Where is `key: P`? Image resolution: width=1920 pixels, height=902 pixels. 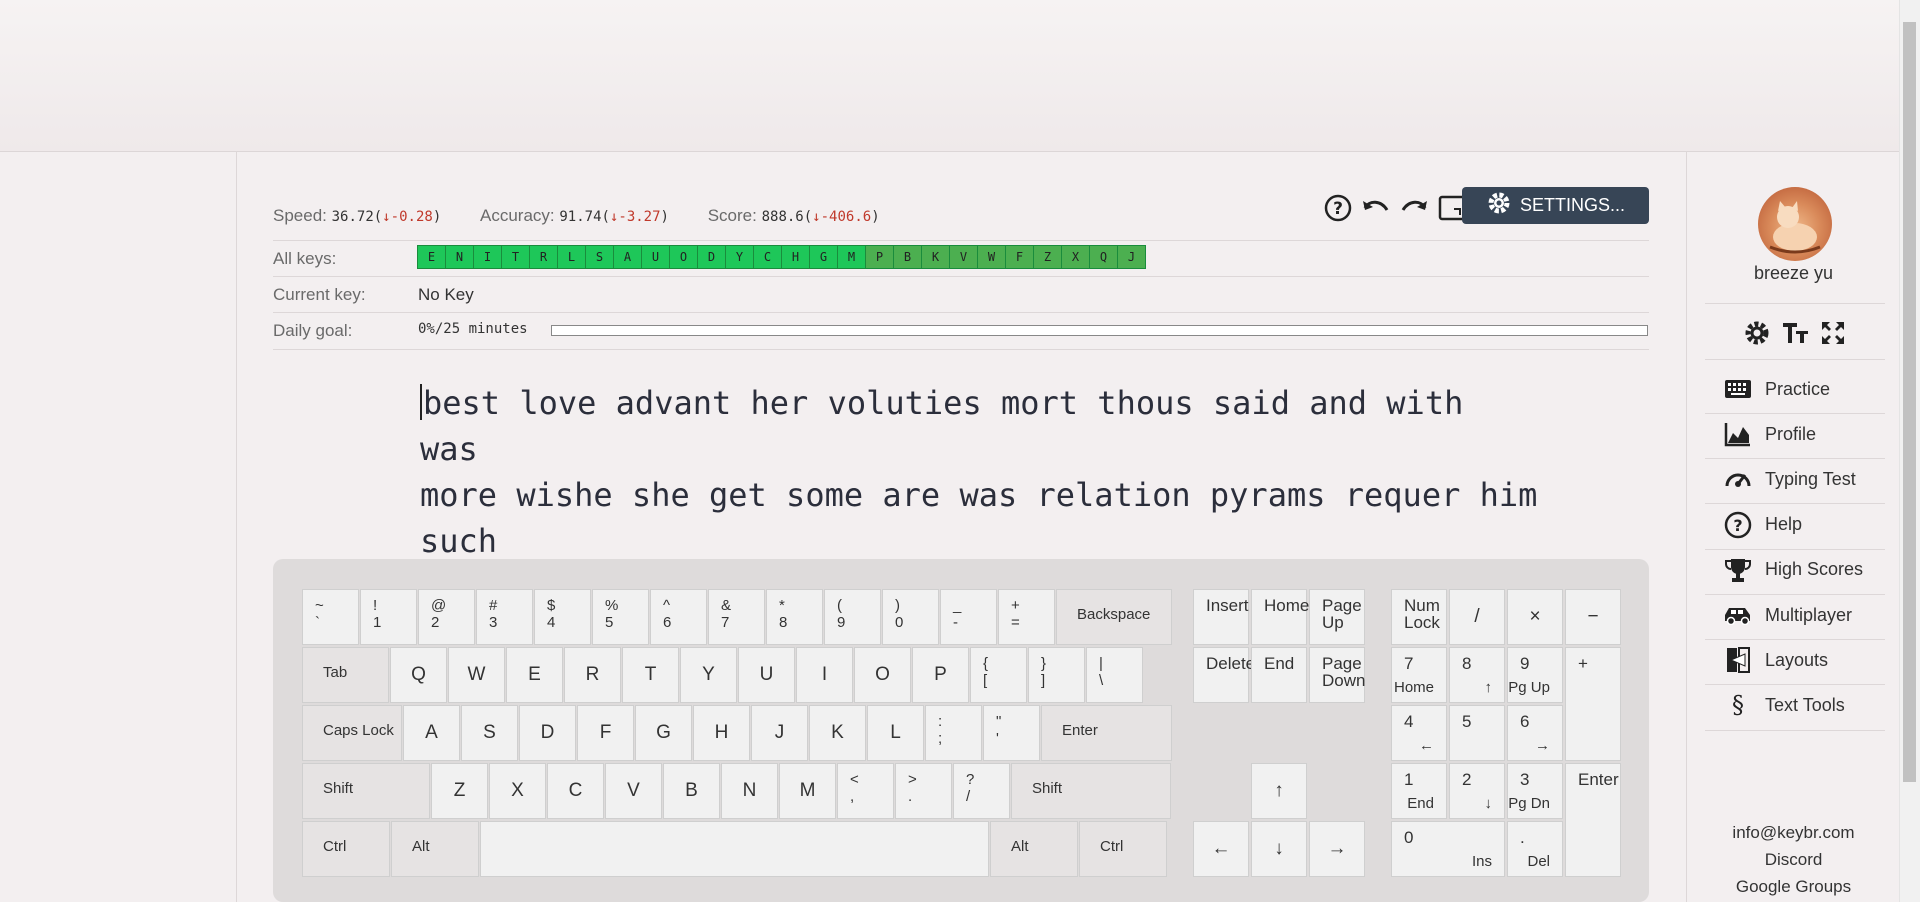 key: P is located at coordinates (940, 675).